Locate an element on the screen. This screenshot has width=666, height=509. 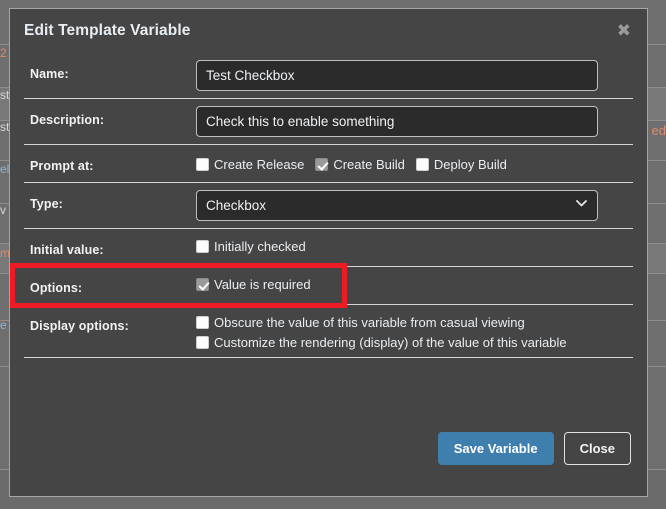
close-button: Close is located at coordinates (597, 448).